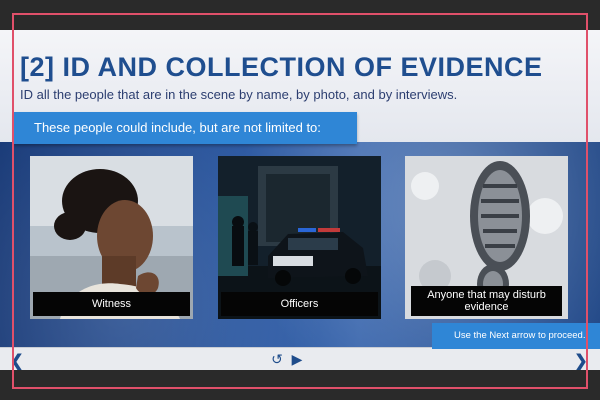 This screenshot has width=600, height=400. I want to click on next-hint-banner: Use the Next arrow to proceed., so click(516, 336).